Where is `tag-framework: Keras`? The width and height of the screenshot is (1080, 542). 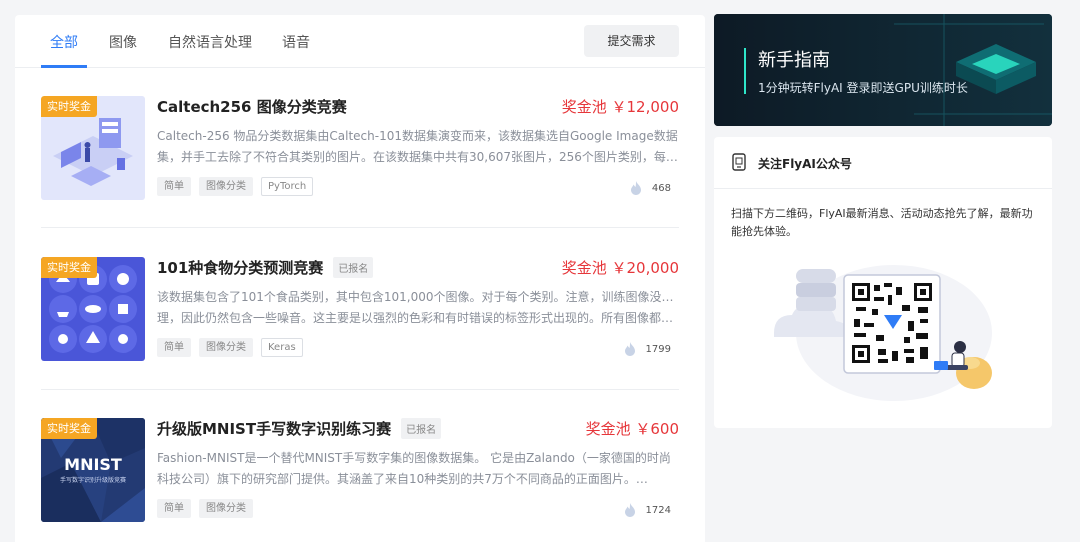 tag-framework: Keras is located at coordinates (282, 347).